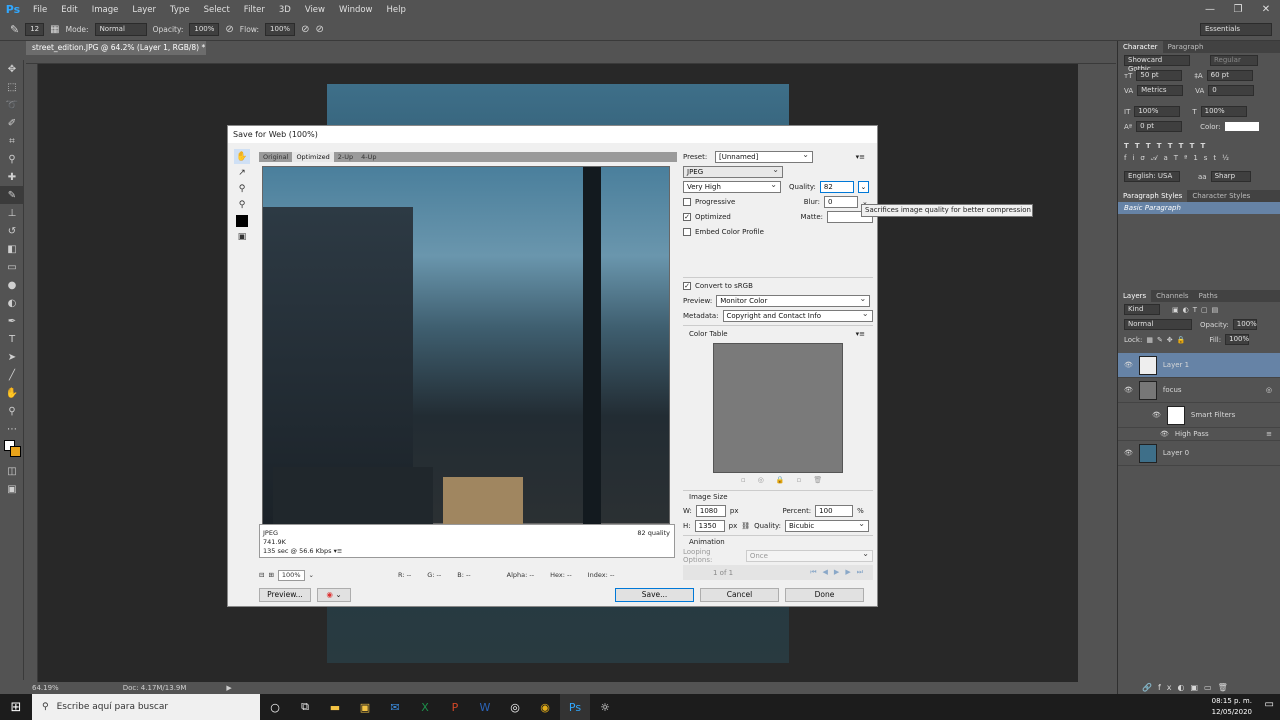  Describe the element at coordinates (1153, 196) in the screenshot. I see `tab-paragraph-styles: Paragraph Styles` at that location.